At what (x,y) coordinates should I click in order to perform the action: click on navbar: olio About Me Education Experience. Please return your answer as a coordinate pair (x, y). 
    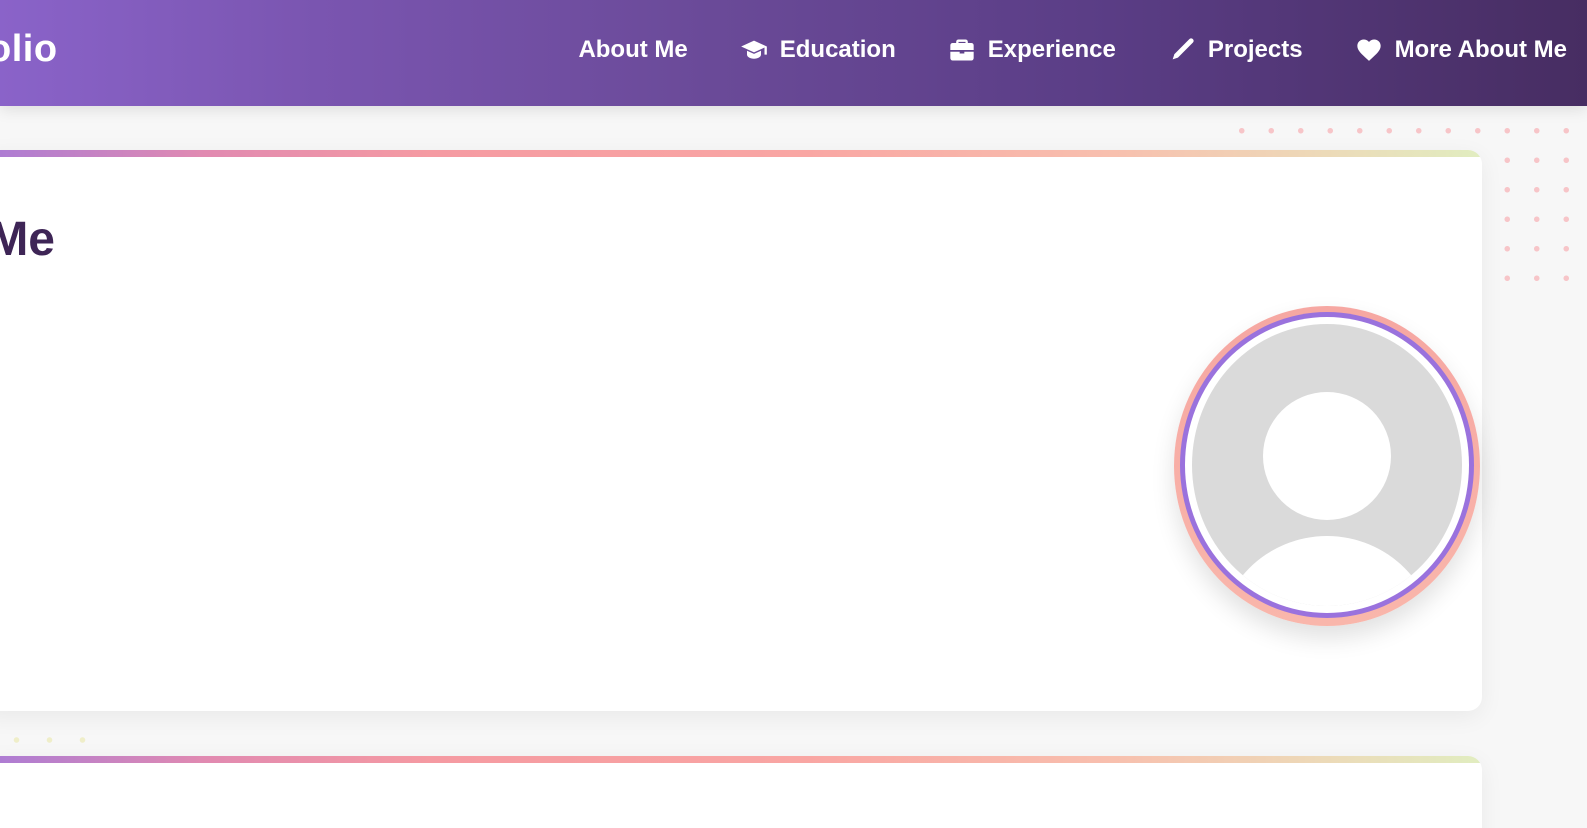
    Looking at the image, I should click on (793, 53).